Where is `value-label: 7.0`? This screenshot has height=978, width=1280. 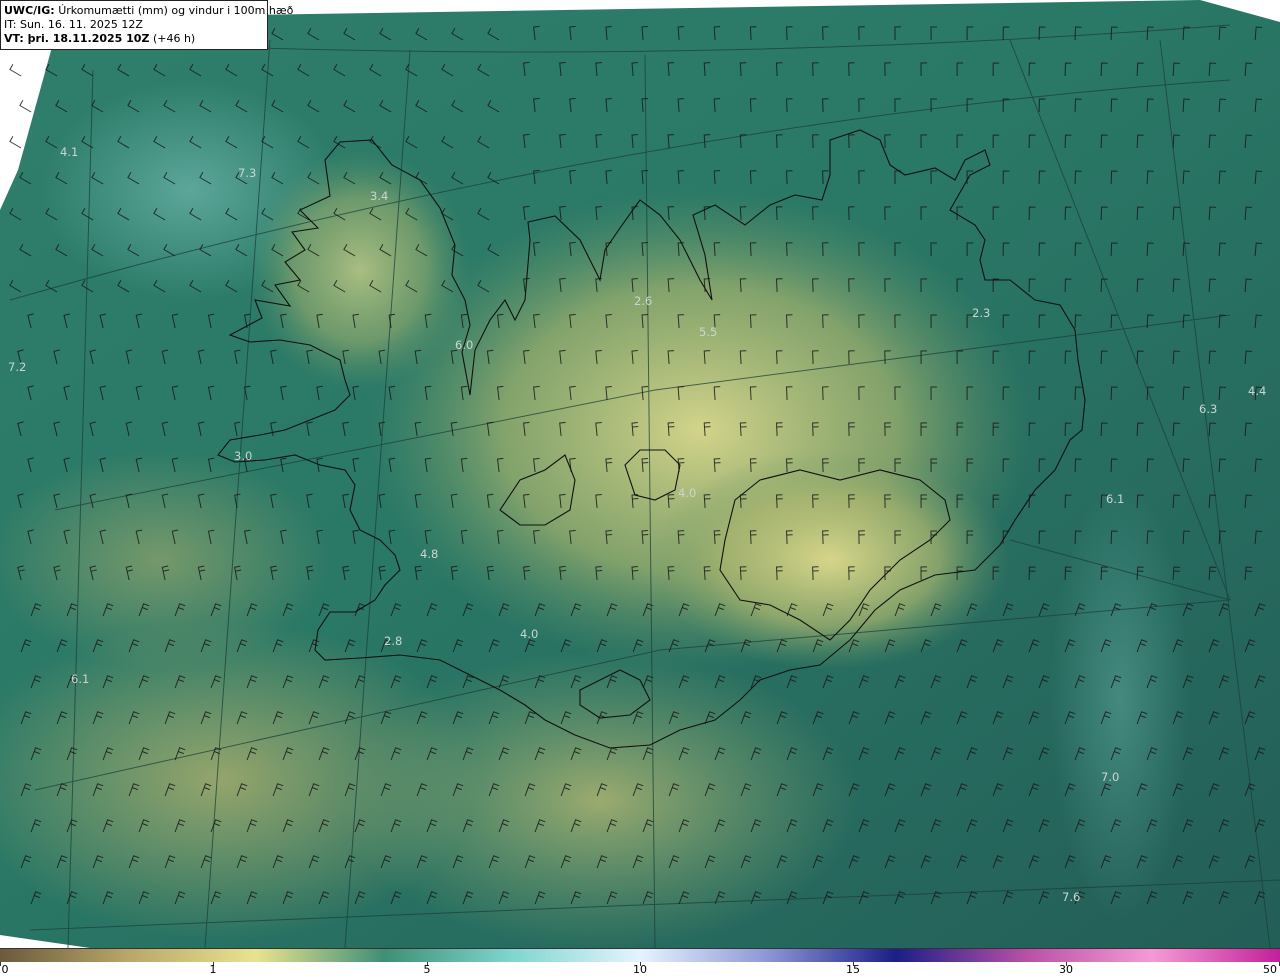
value-label: 7.0 is located at coordinates (1110, 777).